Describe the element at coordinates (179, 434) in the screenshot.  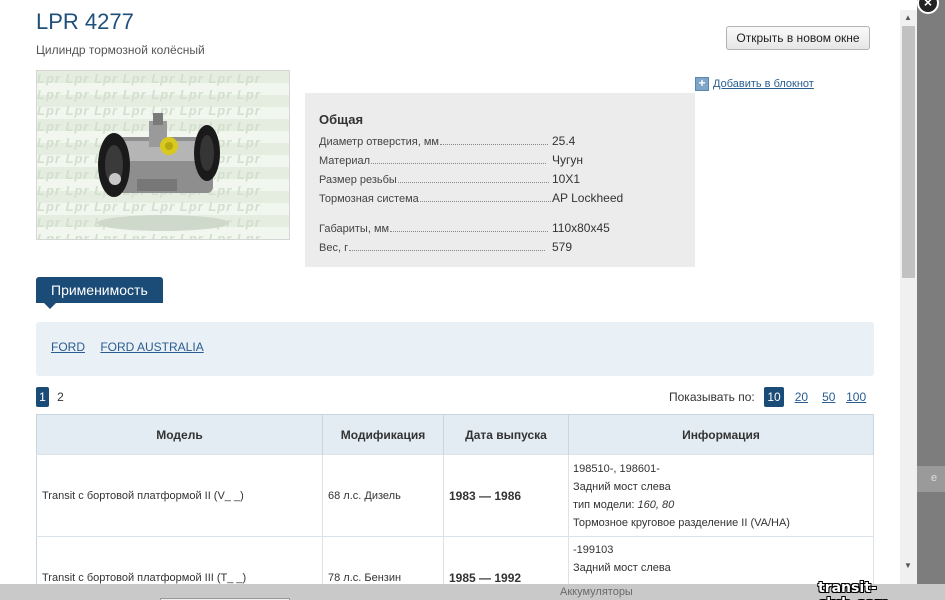
I see `column-header-model: Модель` at that location.